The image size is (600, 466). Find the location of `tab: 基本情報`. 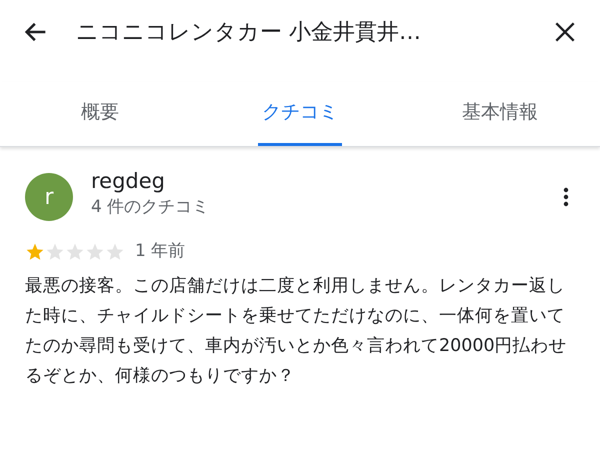

tab: 基本情報 is located at coordinates (500, 114).